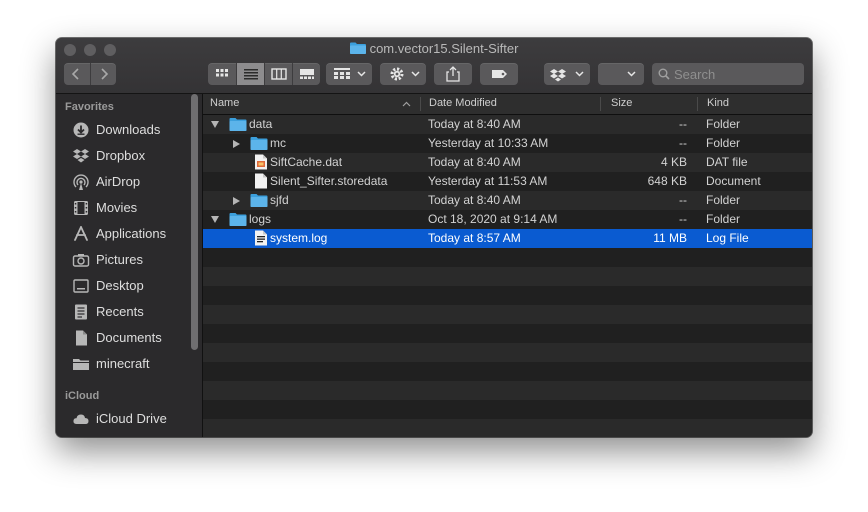 The width and height of the screenshot is (868, 512). Describe the element at coordinates (81, 130) in the screenshot. I see `download-icon` at that location.